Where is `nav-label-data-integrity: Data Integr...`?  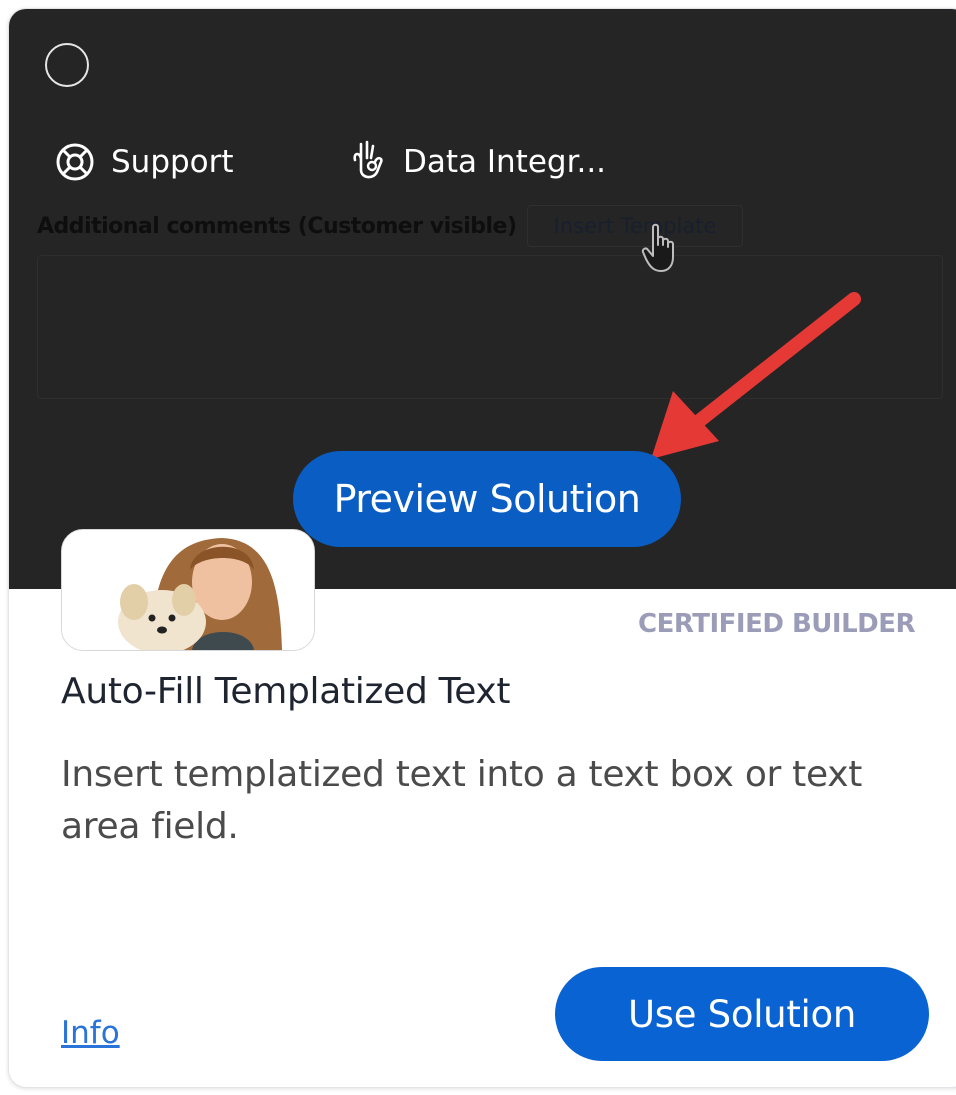 nav-label-data-integrity: Data Integr... is located at coordinates (505, 162).